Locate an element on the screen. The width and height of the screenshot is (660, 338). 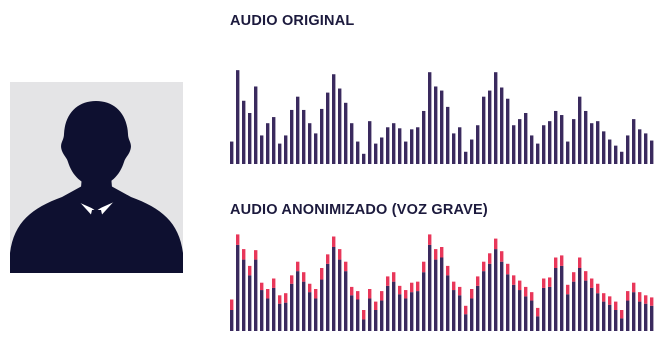
head is located at coordinates (96, 143).